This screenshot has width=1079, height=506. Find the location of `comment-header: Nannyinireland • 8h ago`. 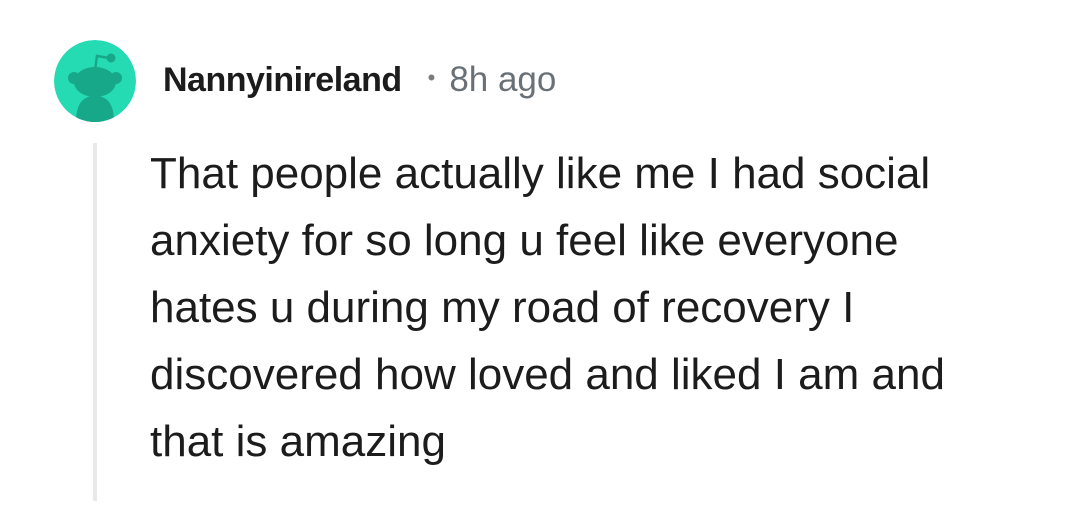

comment-header: Nannyinireland • 8h ago is located at coordinates (359, 80).